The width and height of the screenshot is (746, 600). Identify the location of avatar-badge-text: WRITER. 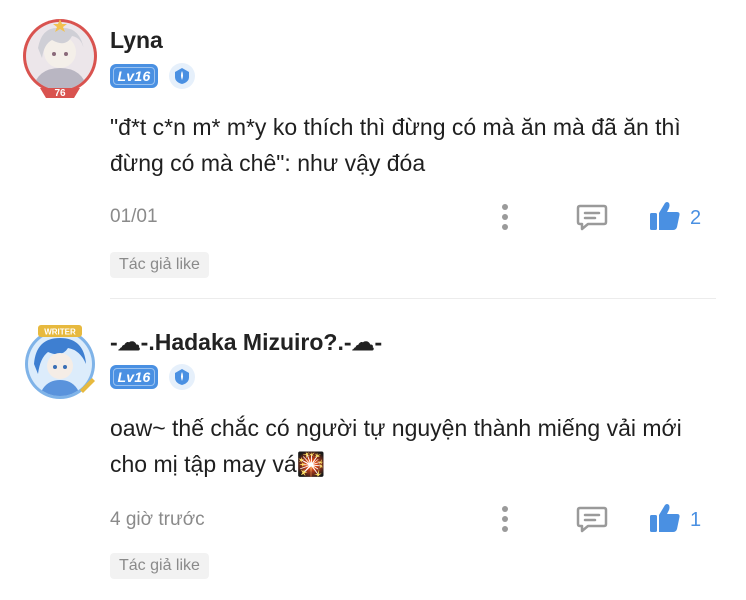
(60, 332).